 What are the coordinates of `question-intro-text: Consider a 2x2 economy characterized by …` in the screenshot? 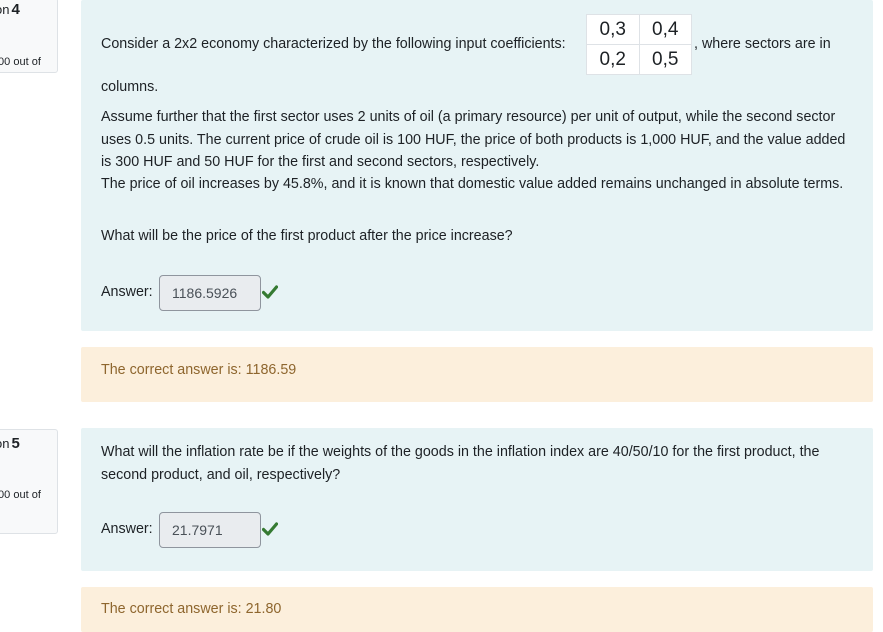 It's located at (333, 44).